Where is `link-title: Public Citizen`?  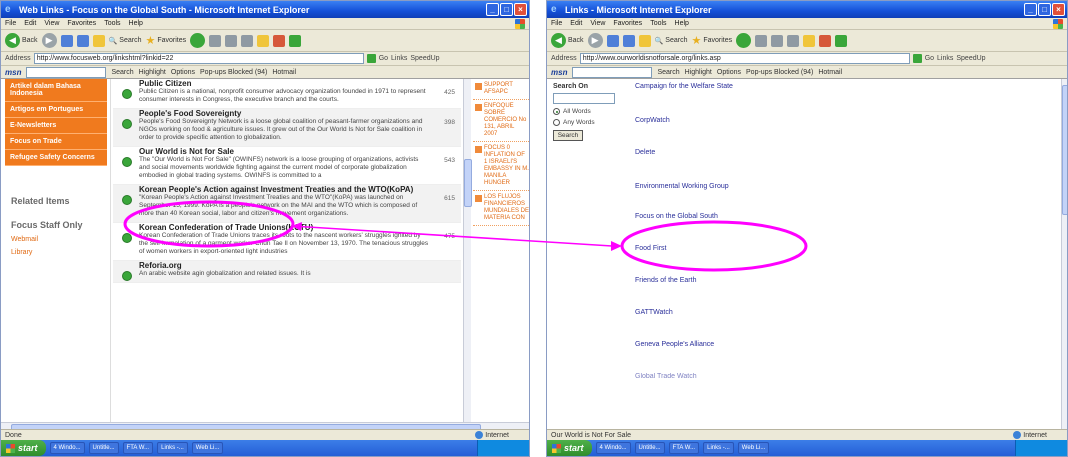 link-title: Public Citizen is located at coordinates (285, 83).